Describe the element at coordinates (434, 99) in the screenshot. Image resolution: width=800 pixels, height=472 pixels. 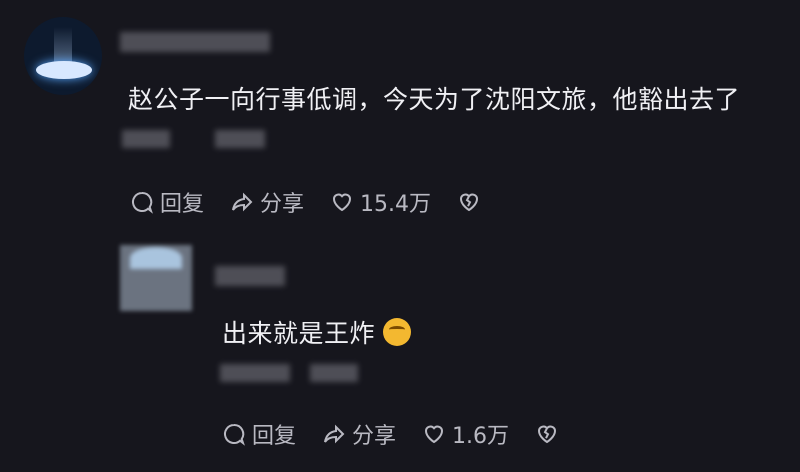
I see `comment-text: 赵公子一向行事低调，今天为了沈阳文旅，他豁出去了` at that location.